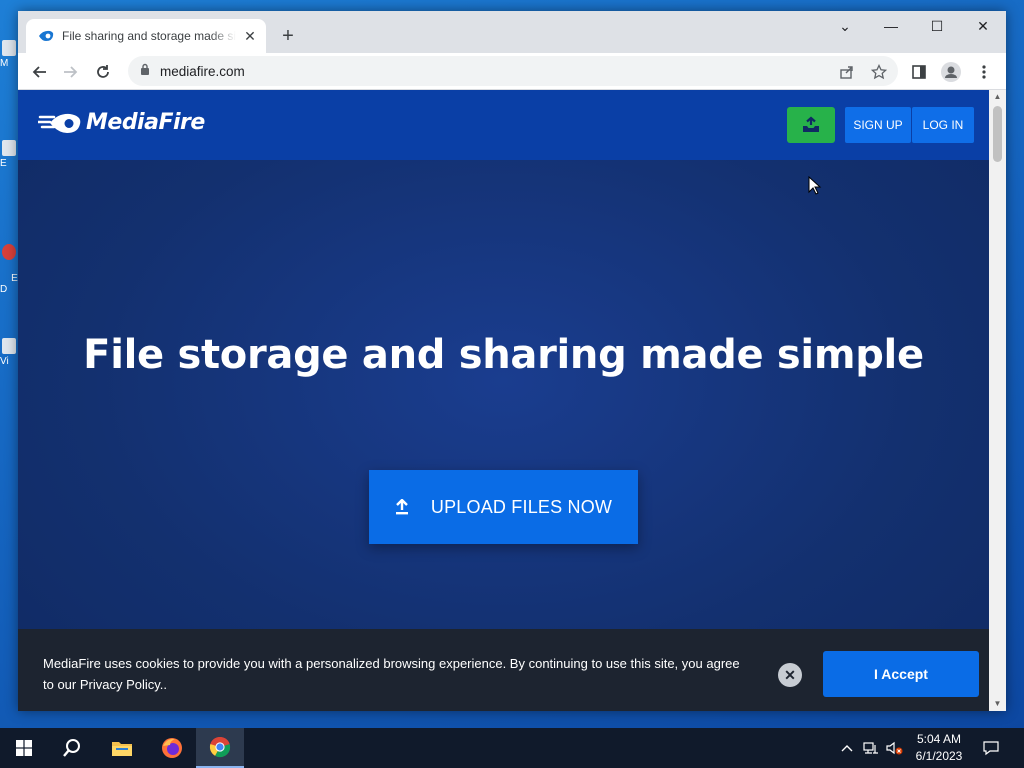 The width and height of the screenshot is (1024, 768). Describe the element at coordinates (847, 72) in the screenshot. I see `share-icon` at that location.